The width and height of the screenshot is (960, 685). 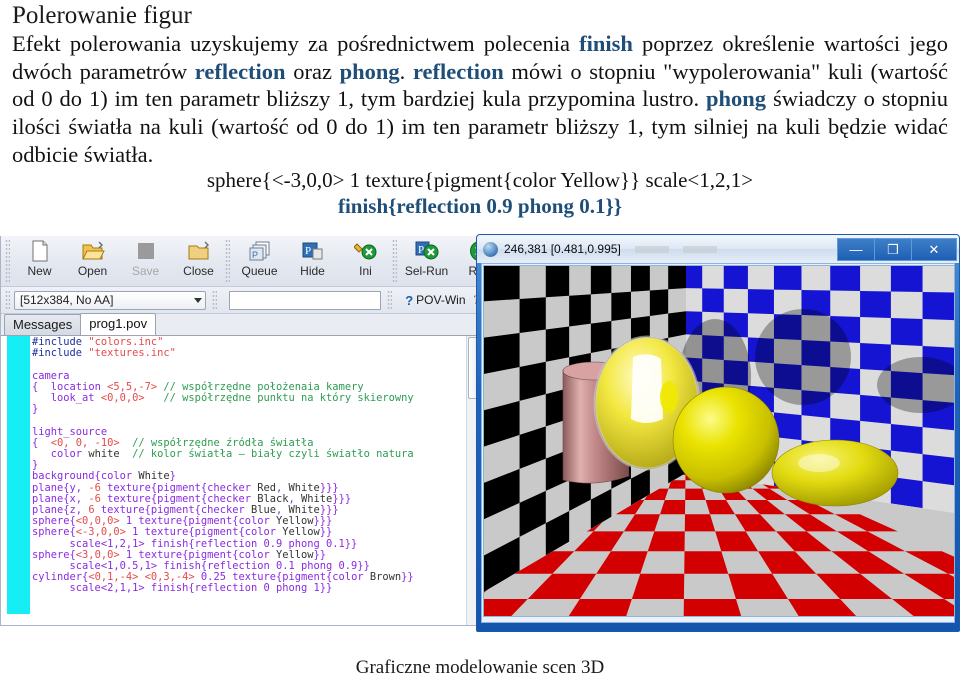 What do you see at coordinates (390, 300) in the screenshot?
I see `help-toolbar-grip` at bounding box center [390, 300].